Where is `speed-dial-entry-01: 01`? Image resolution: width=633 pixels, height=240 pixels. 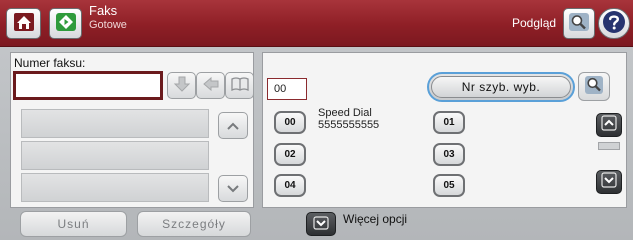 speed-dial-entry-01: 01 is located at coordinates (449, 122).